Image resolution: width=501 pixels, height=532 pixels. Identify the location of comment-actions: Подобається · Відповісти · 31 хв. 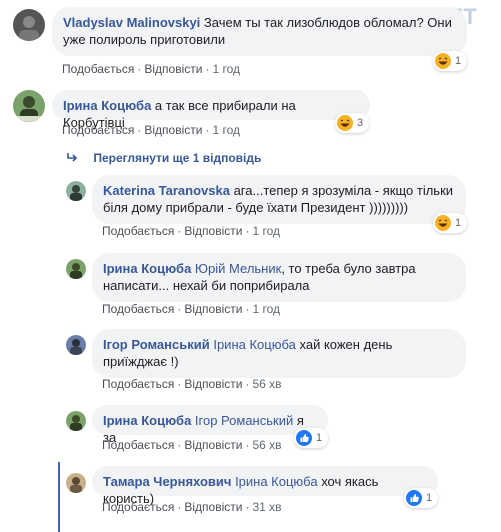
(192, 507).